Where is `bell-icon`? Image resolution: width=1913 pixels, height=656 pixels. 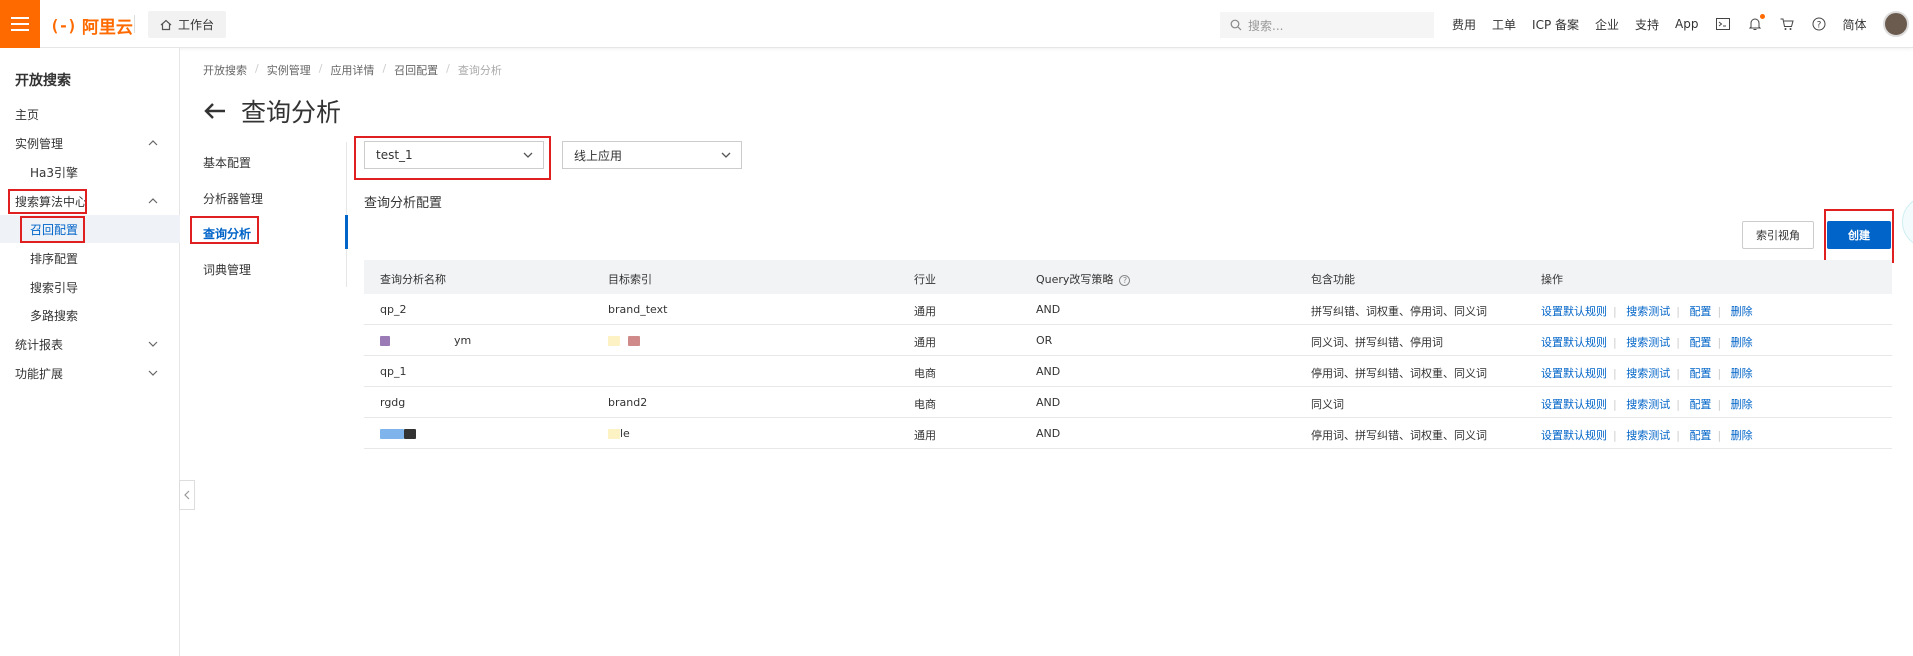 bell-icon is located at coordinates (1756, 23).